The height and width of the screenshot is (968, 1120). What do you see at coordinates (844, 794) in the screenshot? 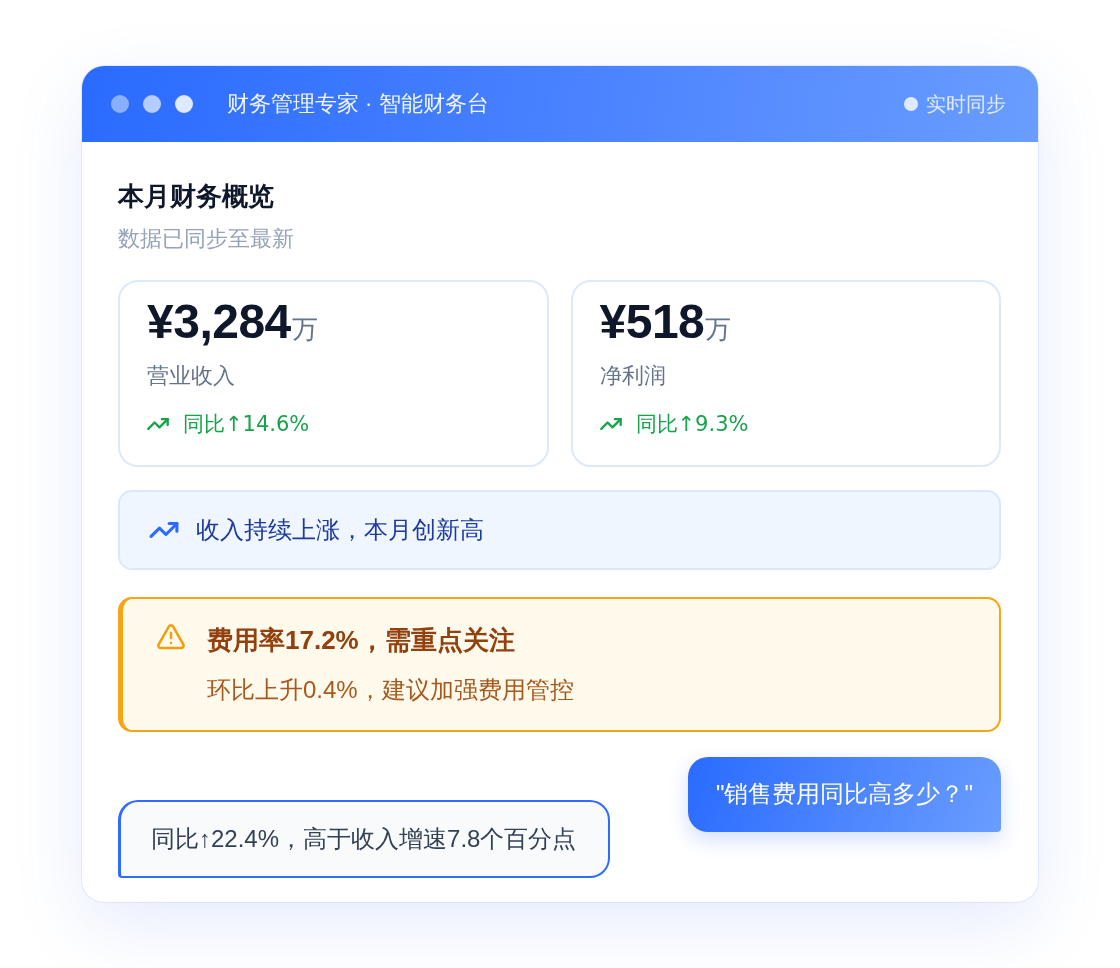
I see `user-message: "销售费用同比高多少？"` at bounding box center [844, 794].